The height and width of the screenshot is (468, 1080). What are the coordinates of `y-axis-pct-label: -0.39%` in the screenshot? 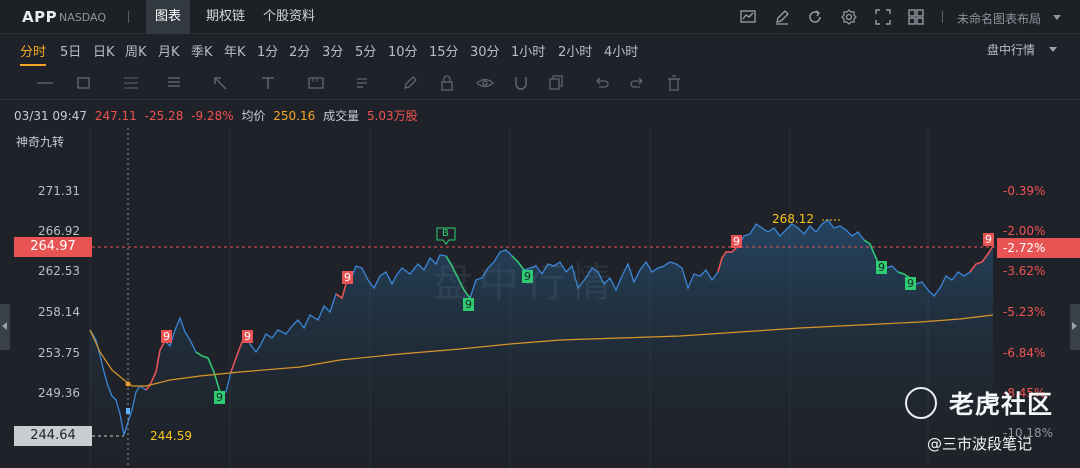 It's located at (1024, 191).